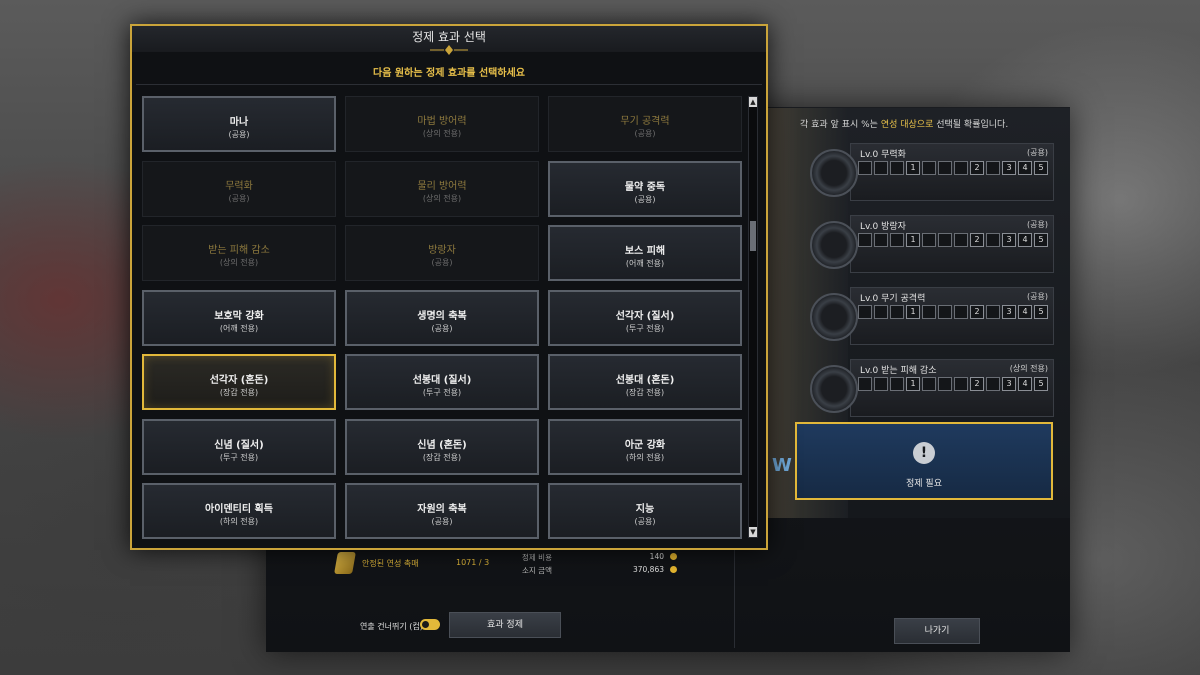 The image size is (1200, 675). Describe the element at coordinates (645, 188) in the screenshot. I see `effect-option: 물약 중독 (공용)` at that location.